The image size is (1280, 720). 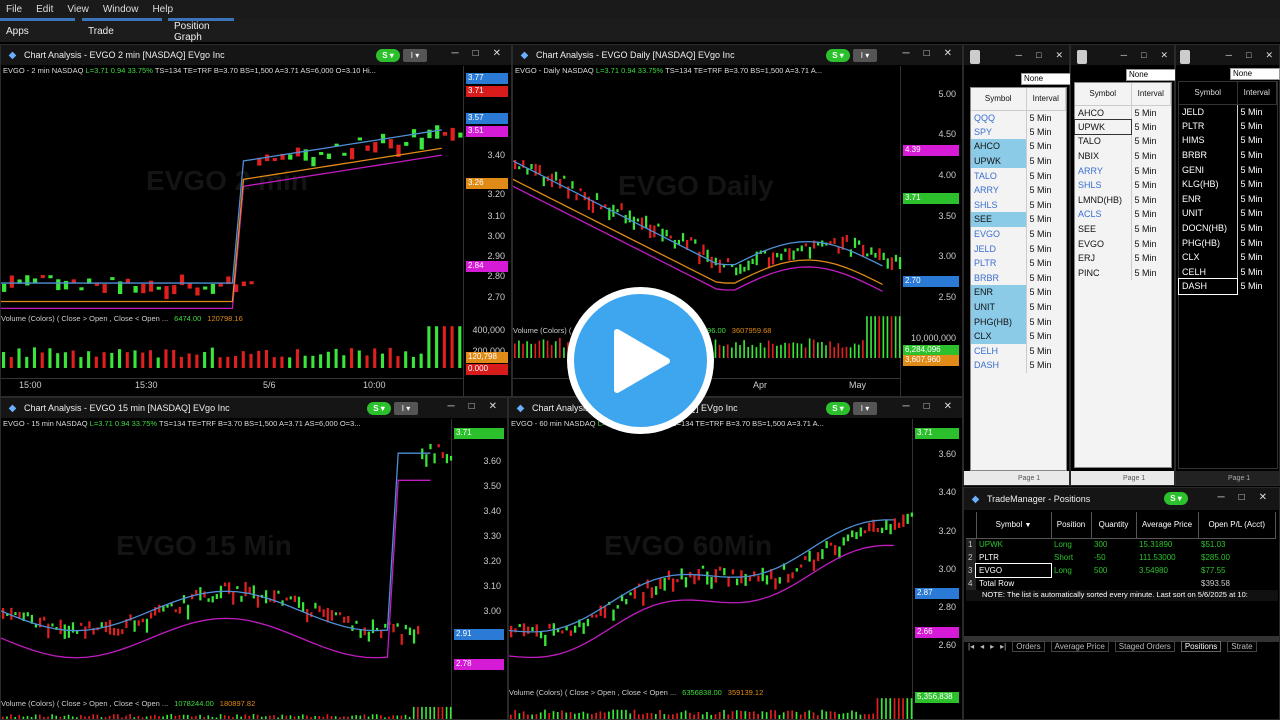 What do you see at coordinates (1228, 228) in the screenshot?
I see `watchlist-row: DOCN(HB) 5 Min` at bounding box center [1228, 228].